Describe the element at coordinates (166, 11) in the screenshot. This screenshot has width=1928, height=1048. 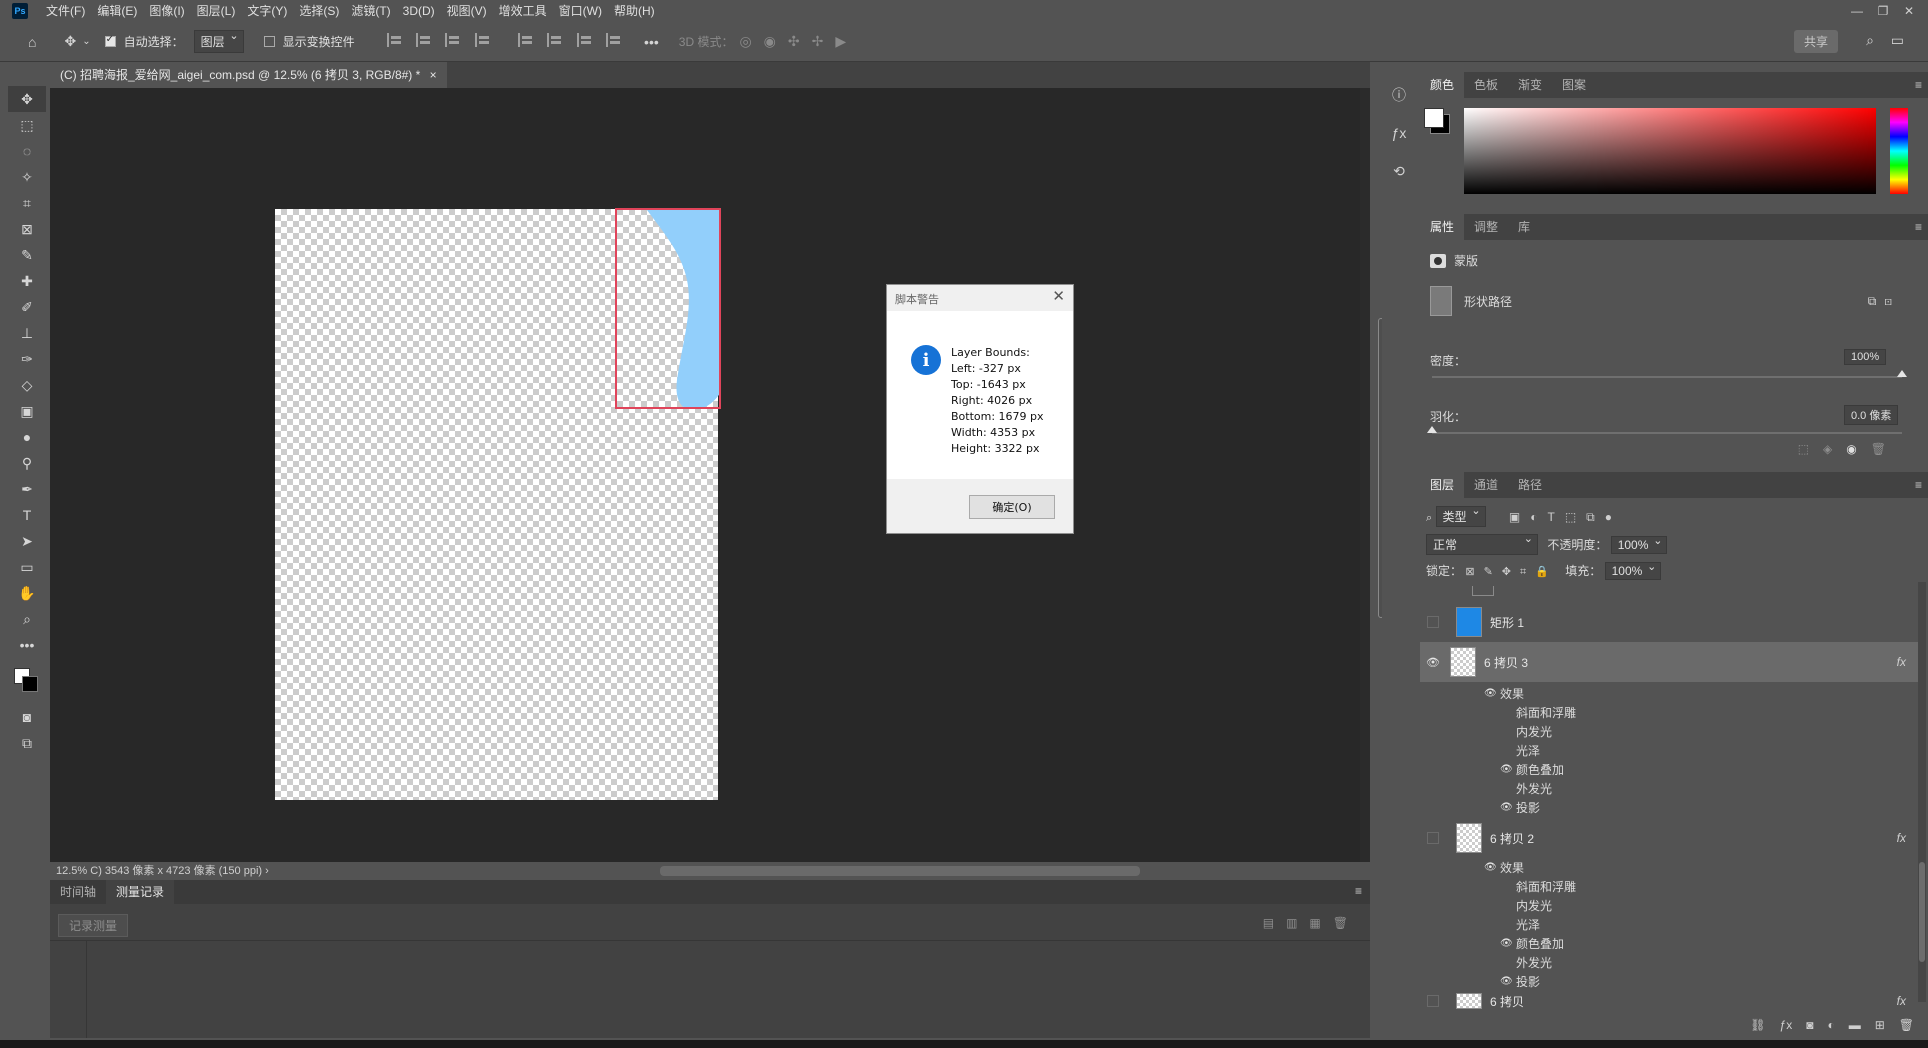
I see `menu-image: 图像(I)` at that location.